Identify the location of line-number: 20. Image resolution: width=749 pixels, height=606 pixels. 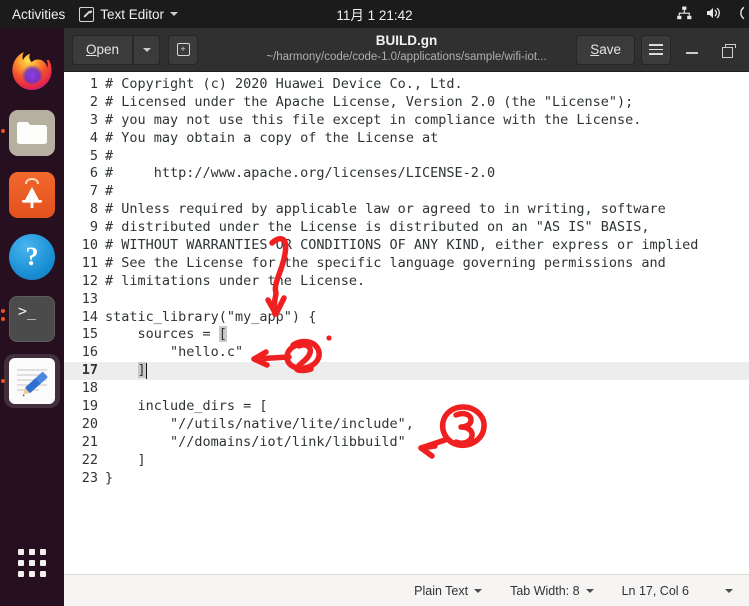
(89, 423).